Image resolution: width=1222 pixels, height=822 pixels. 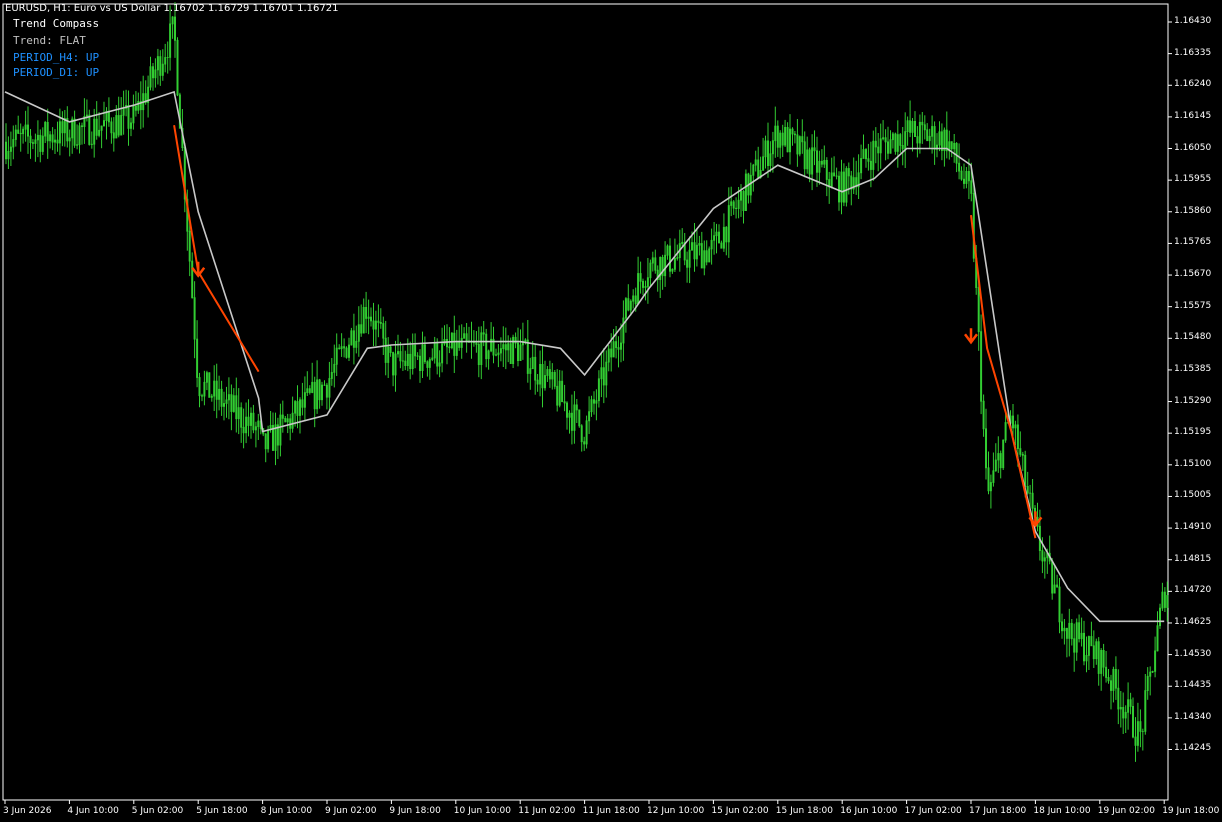 I want to click on y-tick-label: 1.15195, so click(x=1193, y=432).